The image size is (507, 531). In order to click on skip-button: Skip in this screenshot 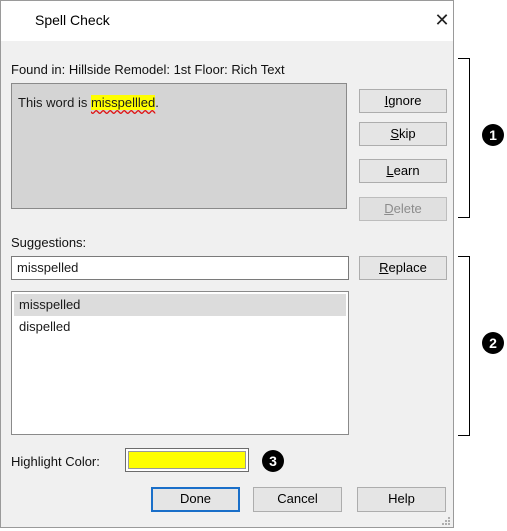, I will do `click(403, 134)`.